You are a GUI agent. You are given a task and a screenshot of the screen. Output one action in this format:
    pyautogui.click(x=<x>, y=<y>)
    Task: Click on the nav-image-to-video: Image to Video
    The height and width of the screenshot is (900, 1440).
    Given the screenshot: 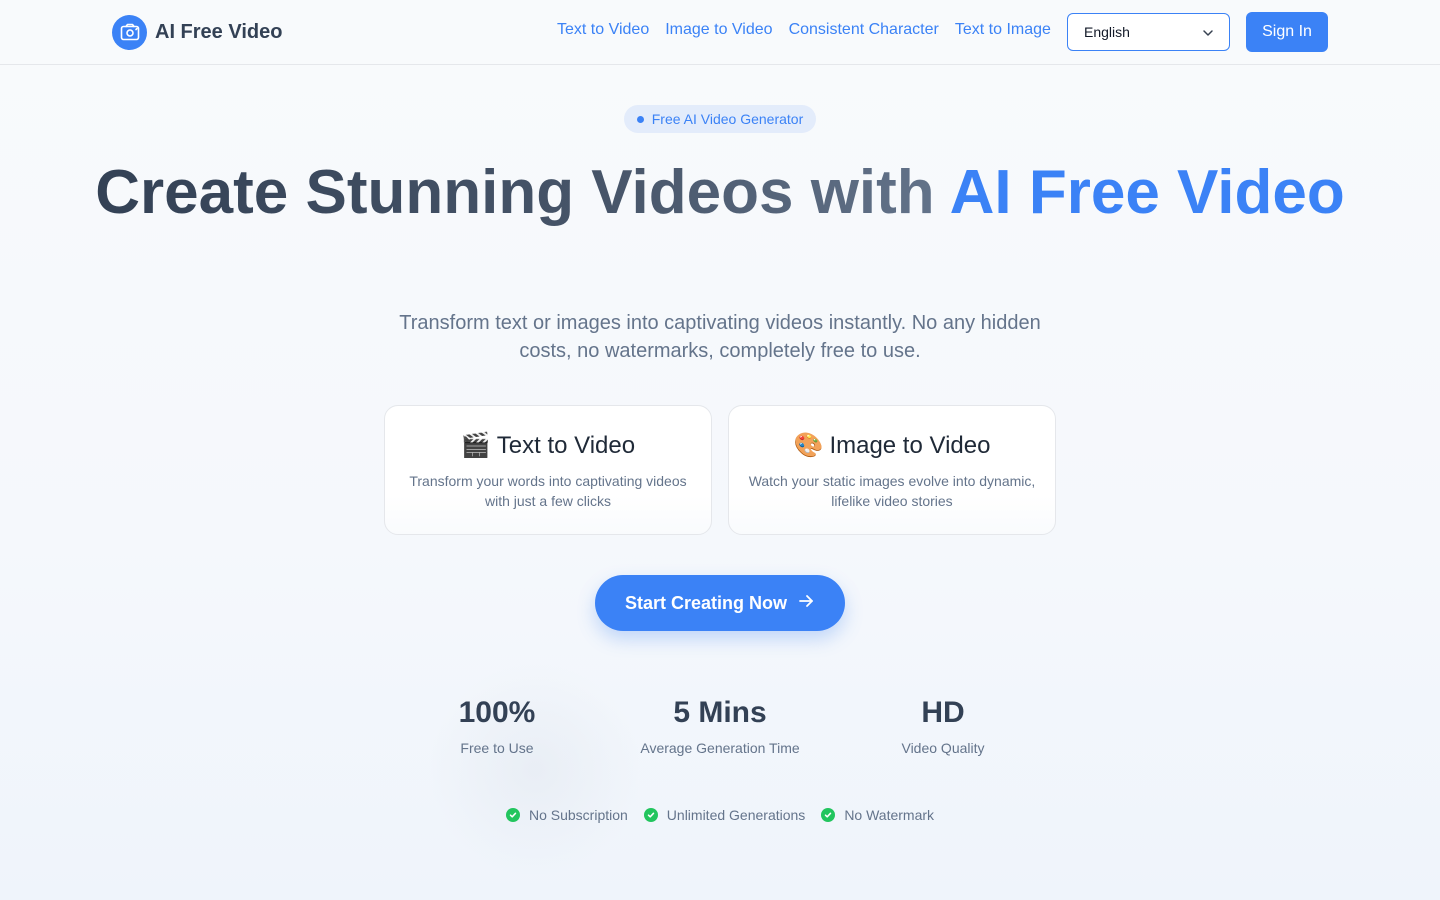 What is the action you would take?
    pyautogui.click(x=718, y=30)
    